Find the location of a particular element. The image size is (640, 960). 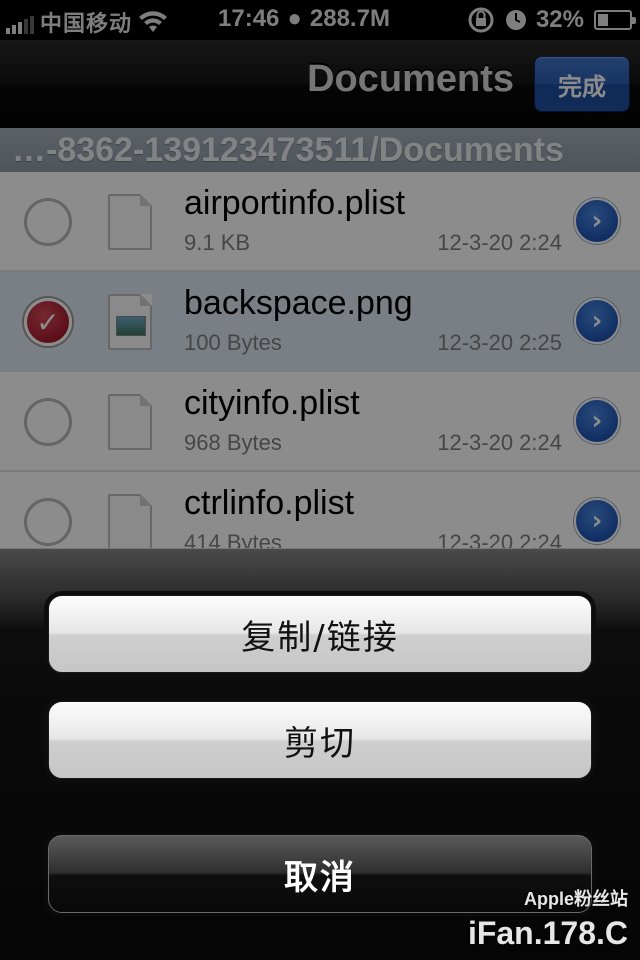

apple-icon: ● is located at coordinates (294, 18).